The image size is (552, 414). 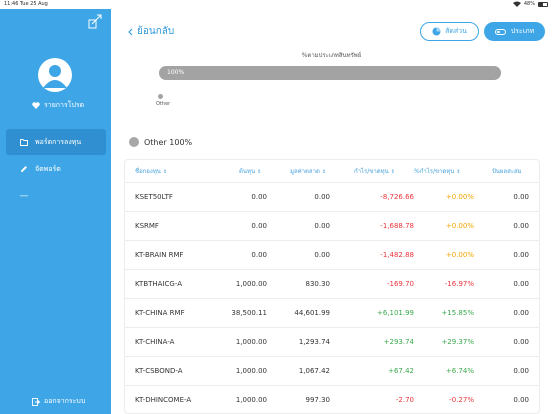 I want to click on column-header-label: ต้นทุน, so click(x=247, y=171).